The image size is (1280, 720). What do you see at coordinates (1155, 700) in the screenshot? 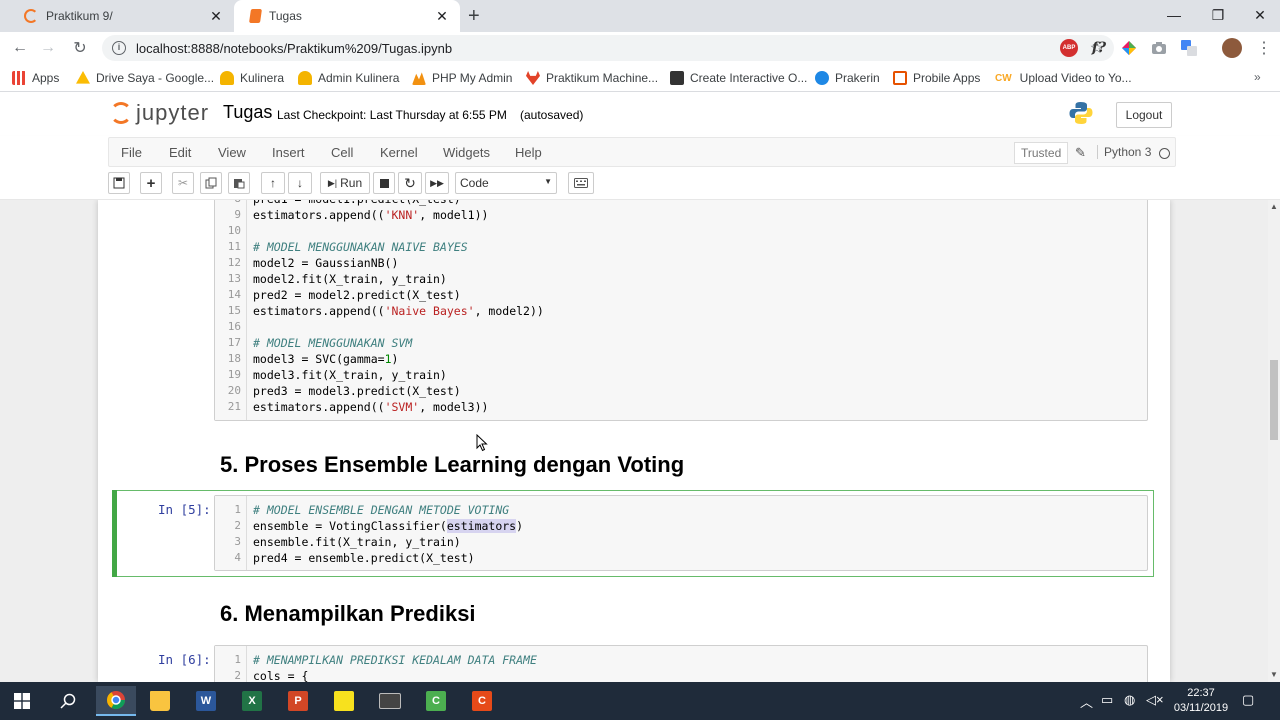
I see `volume-icon: ◁×` at bounding box center [1155, 700].